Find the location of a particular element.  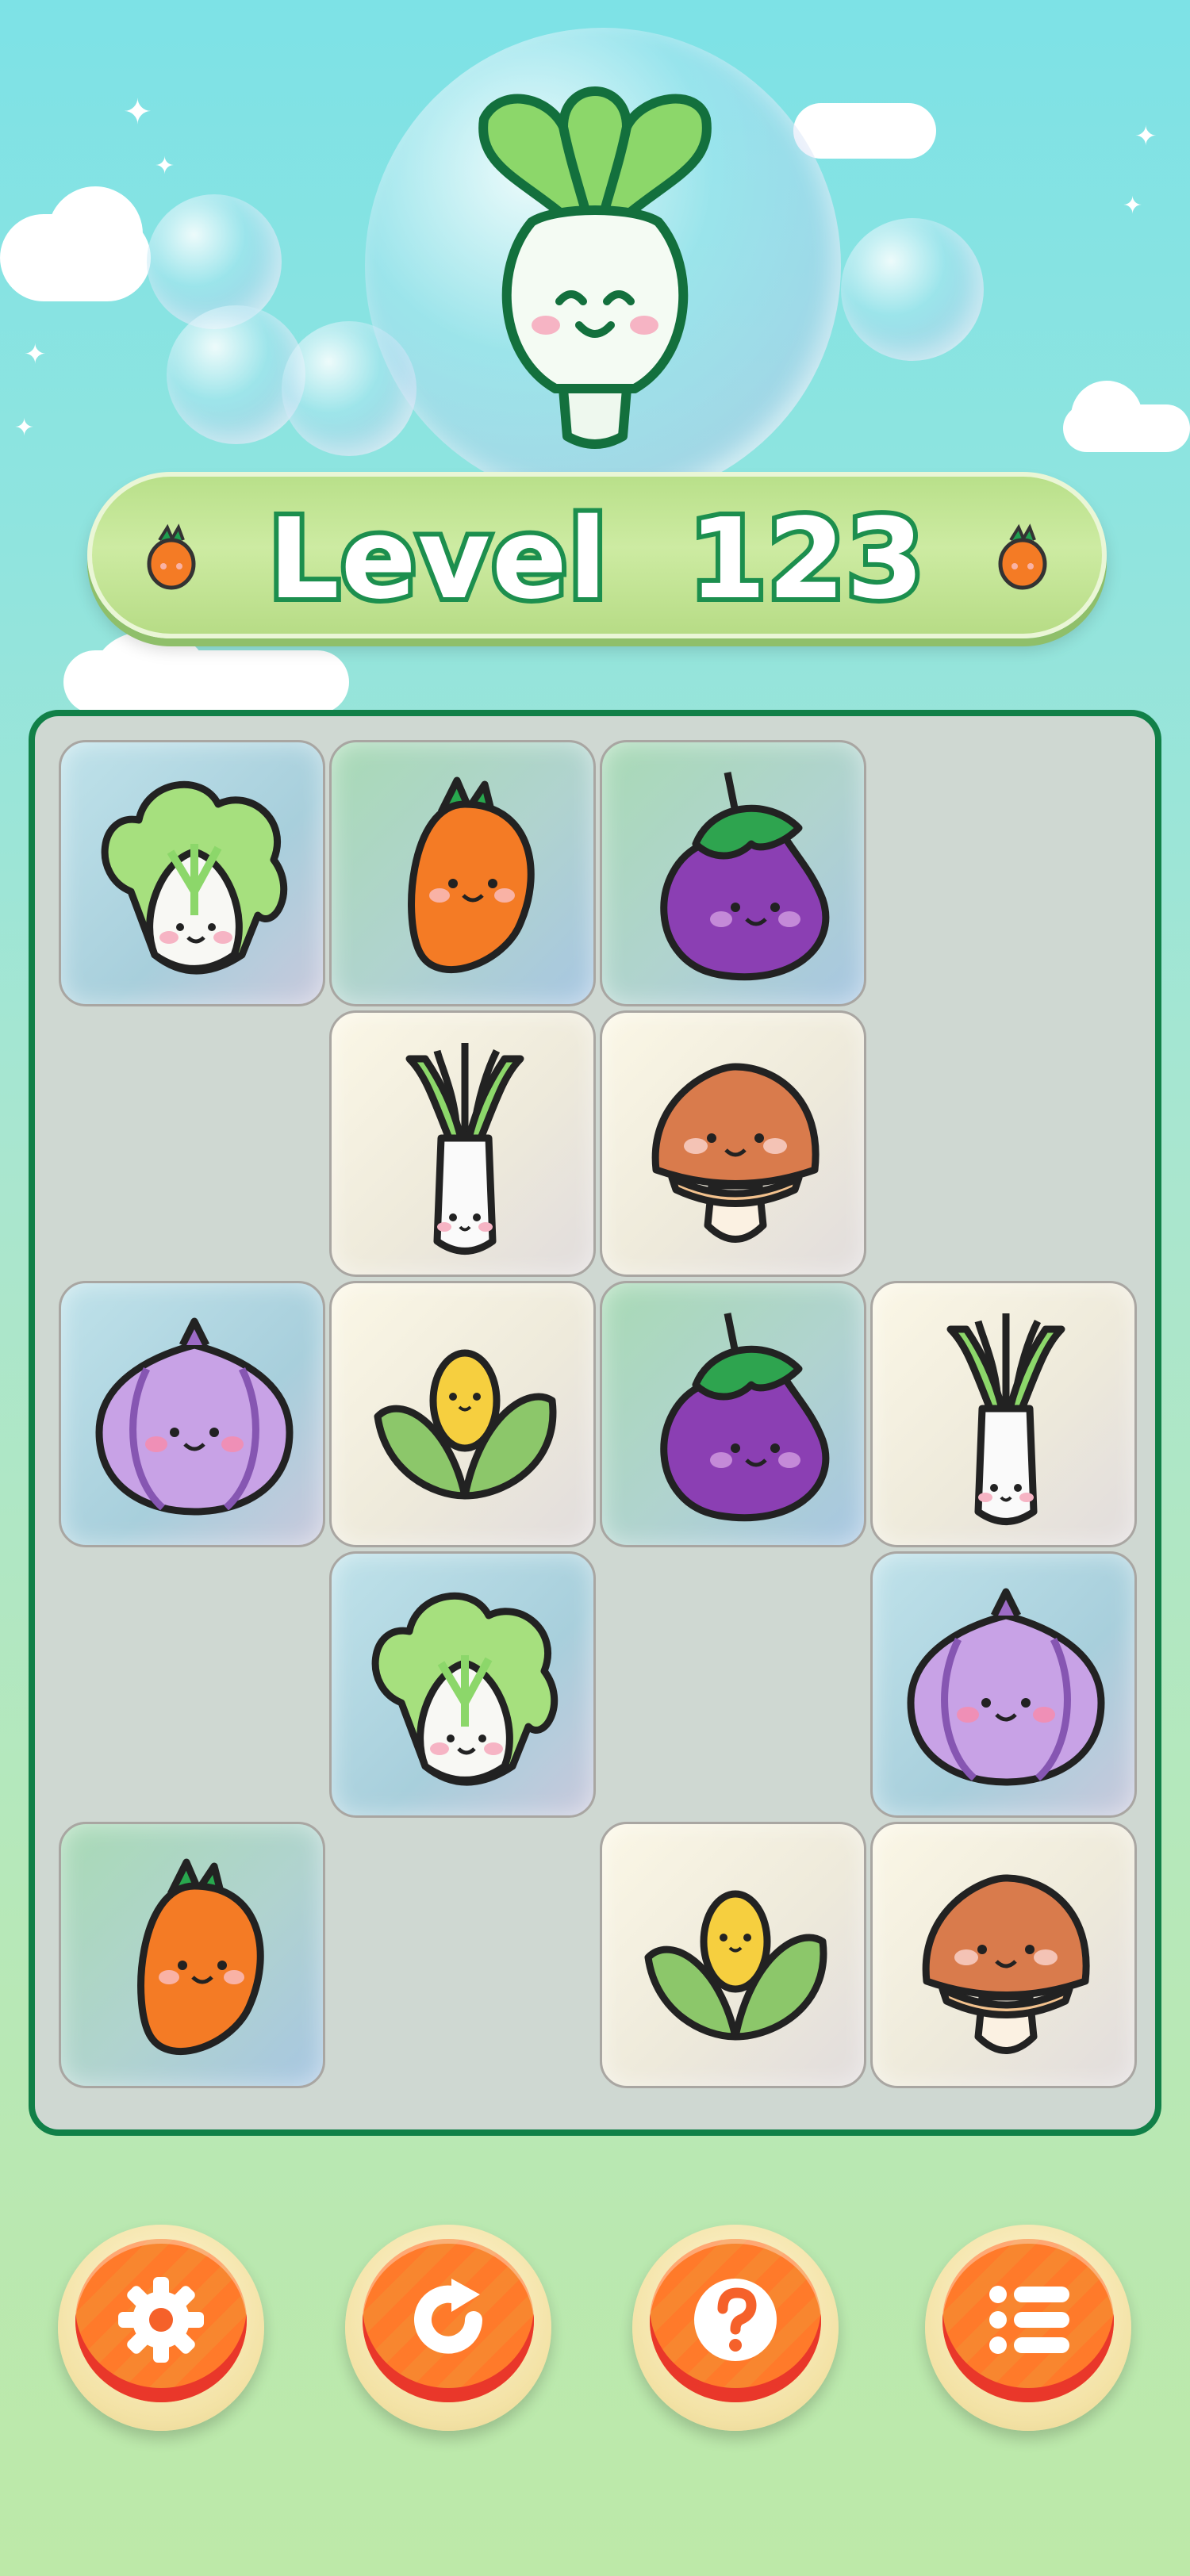

mascot-bokchoy-icon is located at coordinates (595, 267).